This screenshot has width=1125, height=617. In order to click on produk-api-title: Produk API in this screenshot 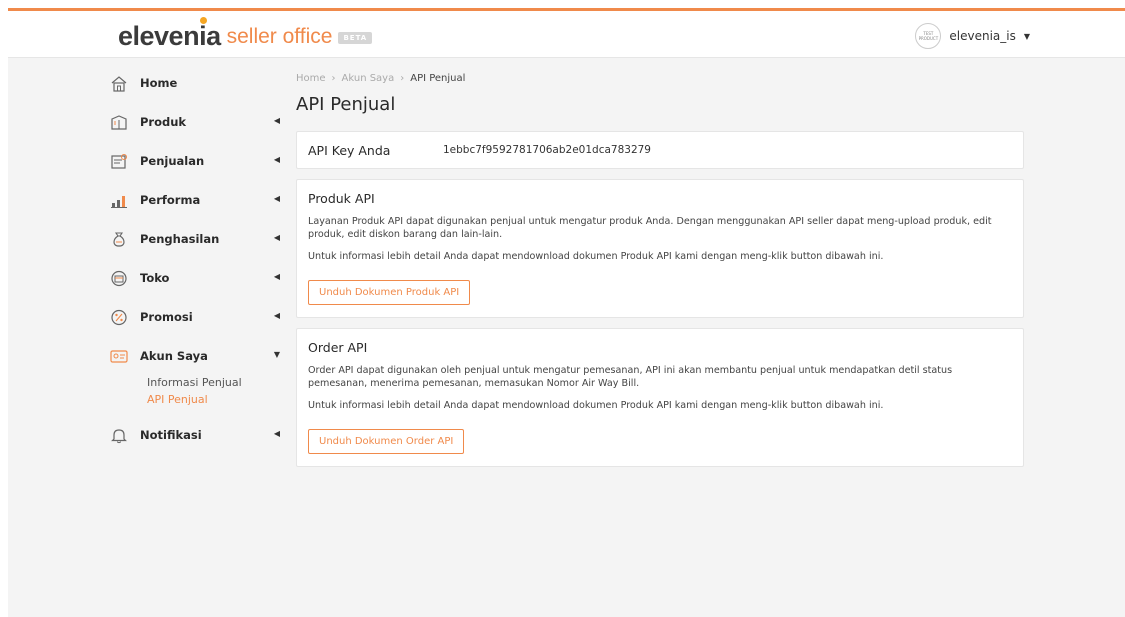, I will do `click(341, 198)`.